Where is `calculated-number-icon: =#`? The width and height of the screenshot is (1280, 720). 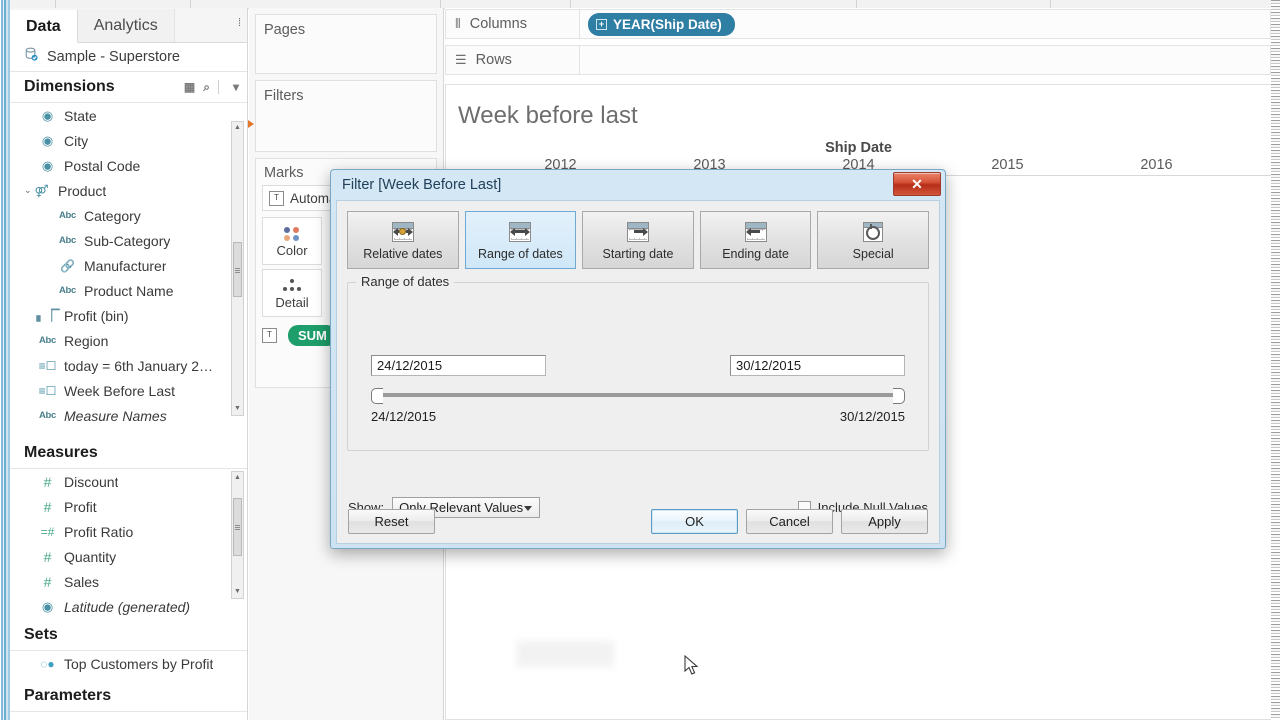
calculated-number-icon: =# is located at coordinates (47, 531).